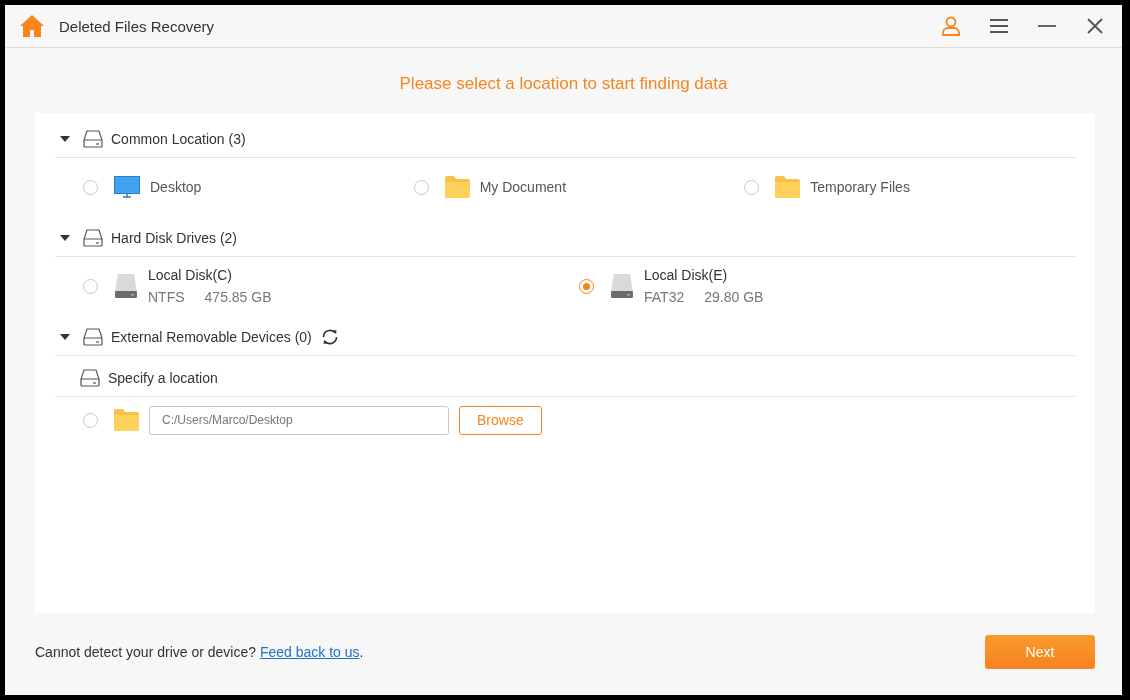 This screenshot has height=700, width=1130. What do you see at coordinates (500, 420) in the screenshot?
I see `browse-button: Browse` at bounding box center [500, 420].